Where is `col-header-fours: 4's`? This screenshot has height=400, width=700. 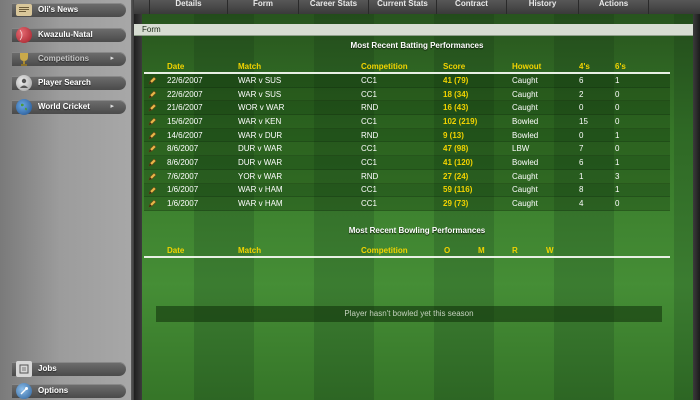 col-header-fours: 4's is located at coordinates (584, 66).